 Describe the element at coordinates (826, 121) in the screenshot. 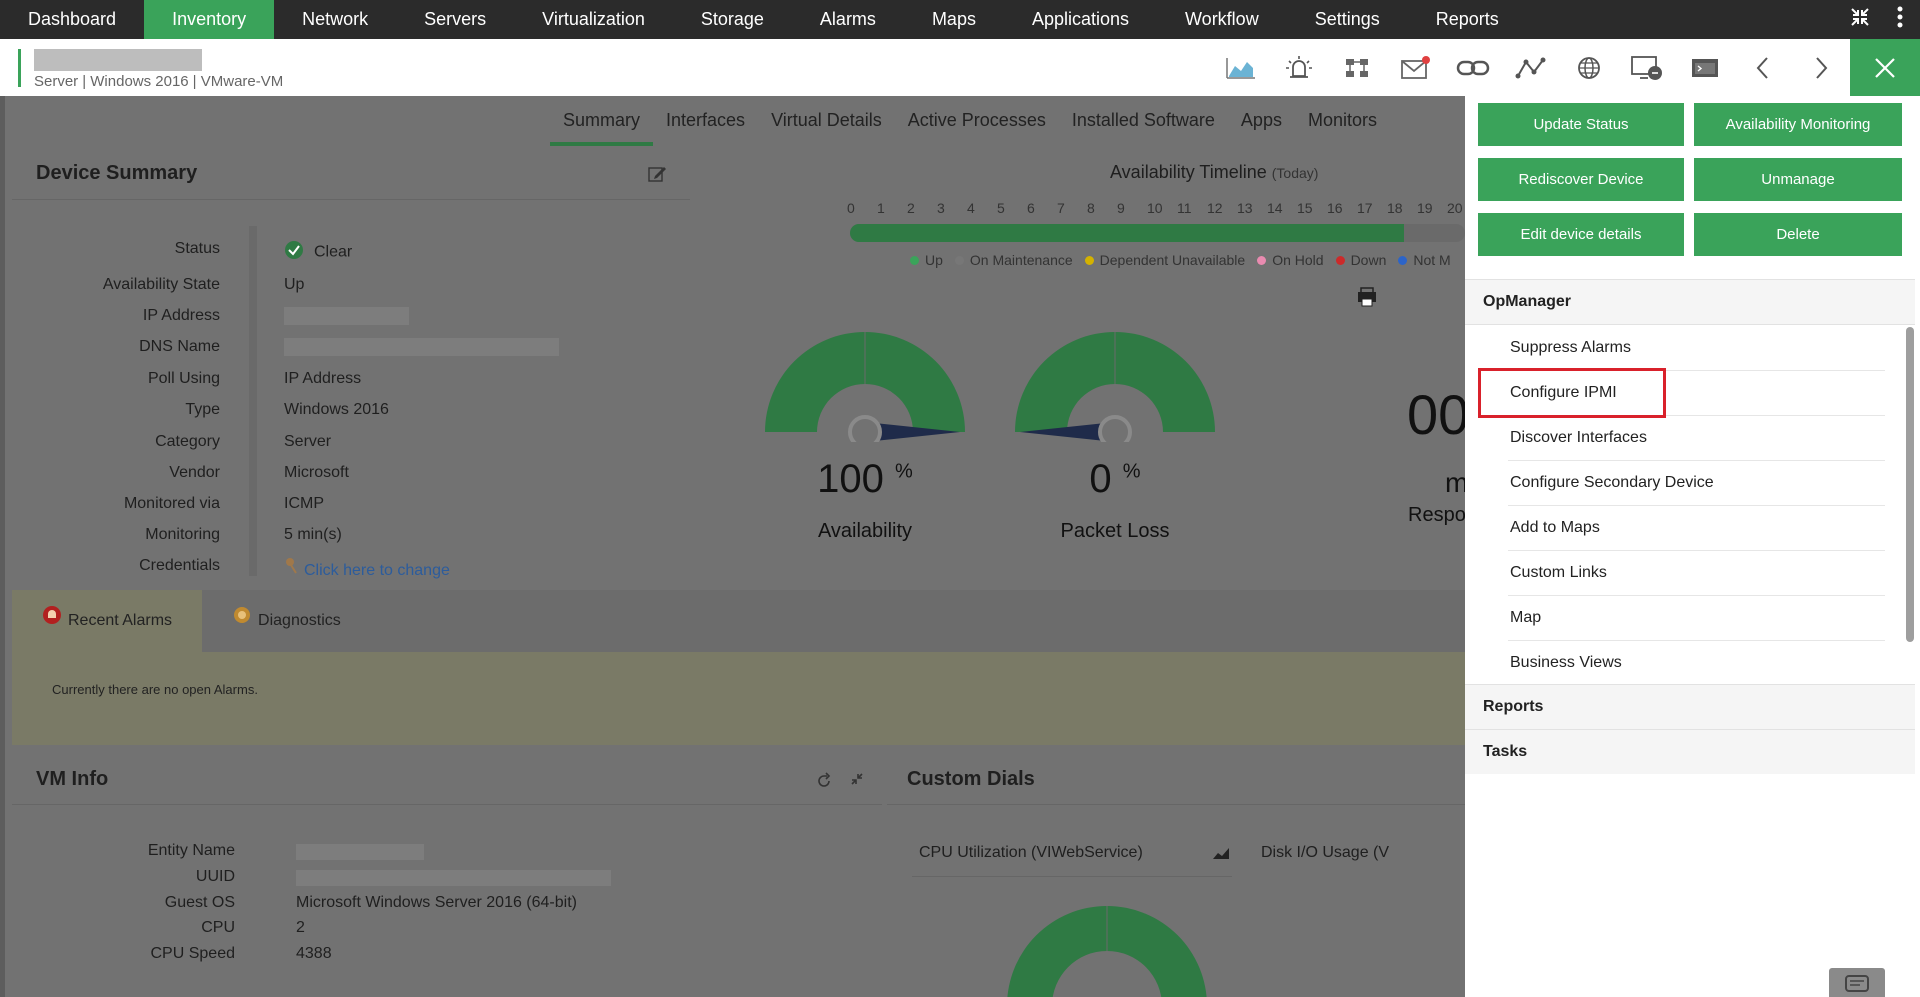

I see `tab-virtual-details: Virtual Details` at that location.